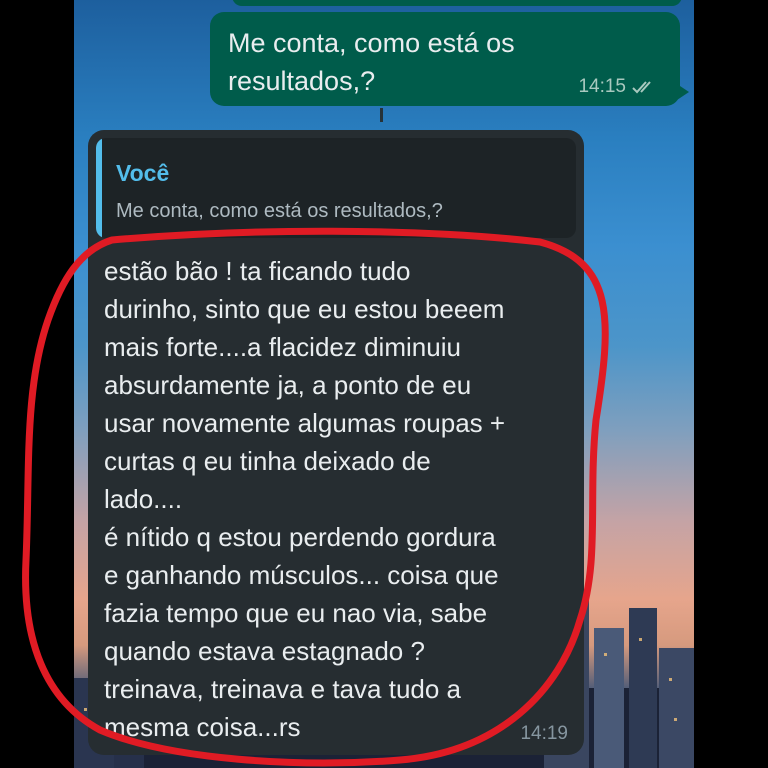 Image resolution: width=768 pixels, height=768 pixels. Describe the element at coordinates (296, 613) in the screenshot. I see `message-line: fazia tempo que eu nao via, sabe` at that location.